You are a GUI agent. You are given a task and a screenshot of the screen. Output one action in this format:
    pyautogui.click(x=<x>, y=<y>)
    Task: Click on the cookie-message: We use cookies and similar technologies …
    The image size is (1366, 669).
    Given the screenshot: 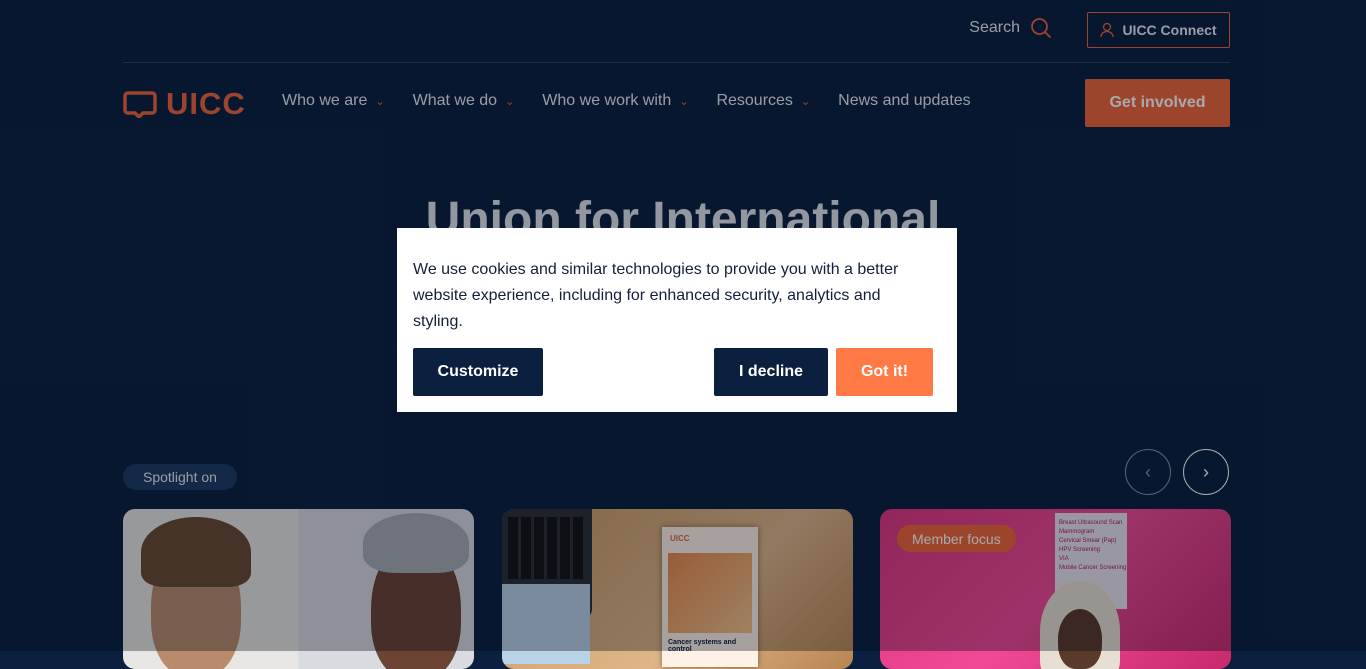 What is the action you would take?
    pyautogui.click(x=656, y=295)
    